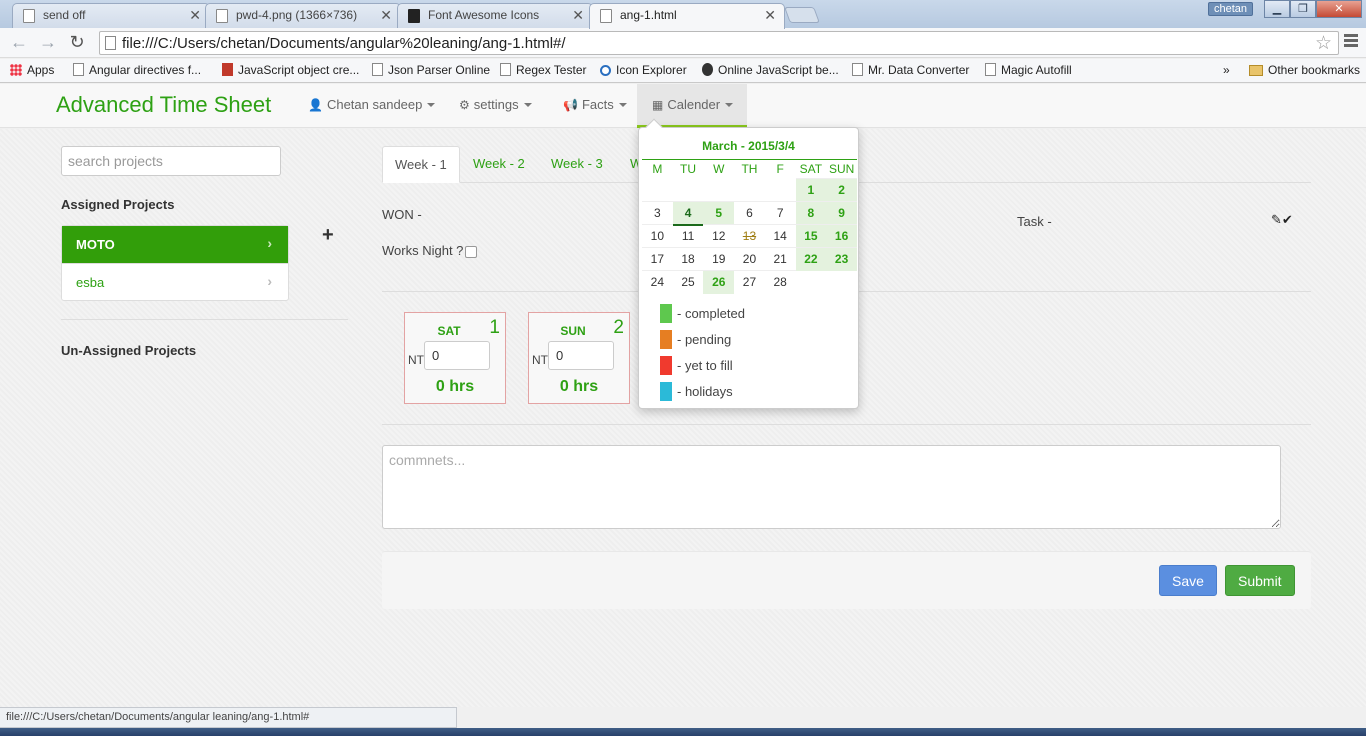 The image size is (1366, 736). I want to click on tab-title: ang-1.html, so click(648, 15).